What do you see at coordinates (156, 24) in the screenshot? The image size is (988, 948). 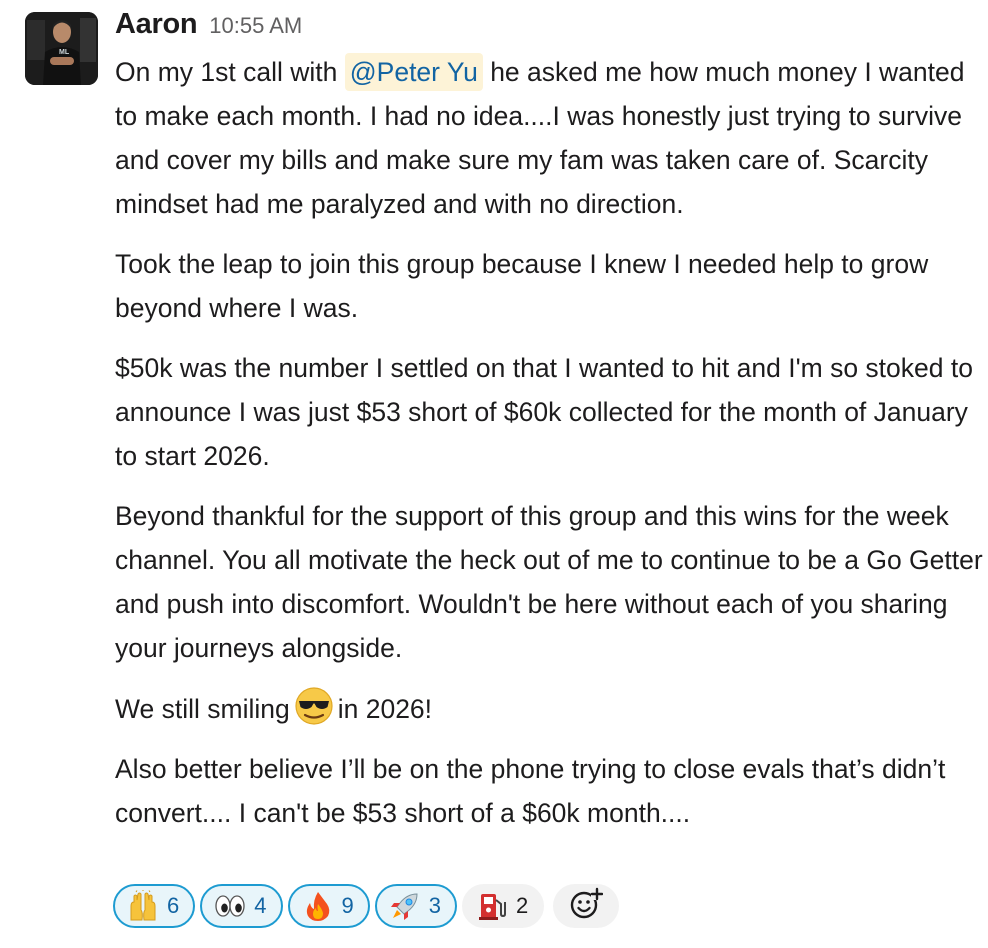 I see `sender-name: Aaron` at bounding box center [156, 24].